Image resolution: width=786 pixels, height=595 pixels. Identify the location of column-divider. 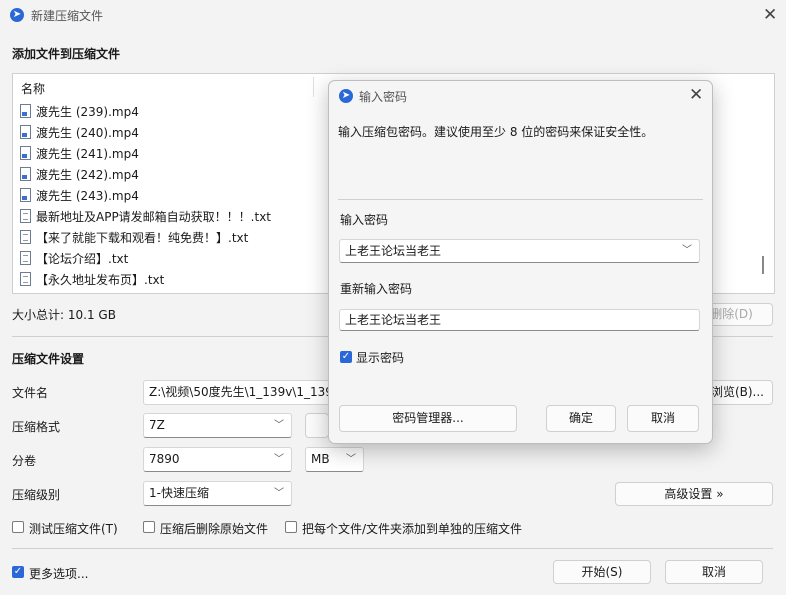
(313, 87).